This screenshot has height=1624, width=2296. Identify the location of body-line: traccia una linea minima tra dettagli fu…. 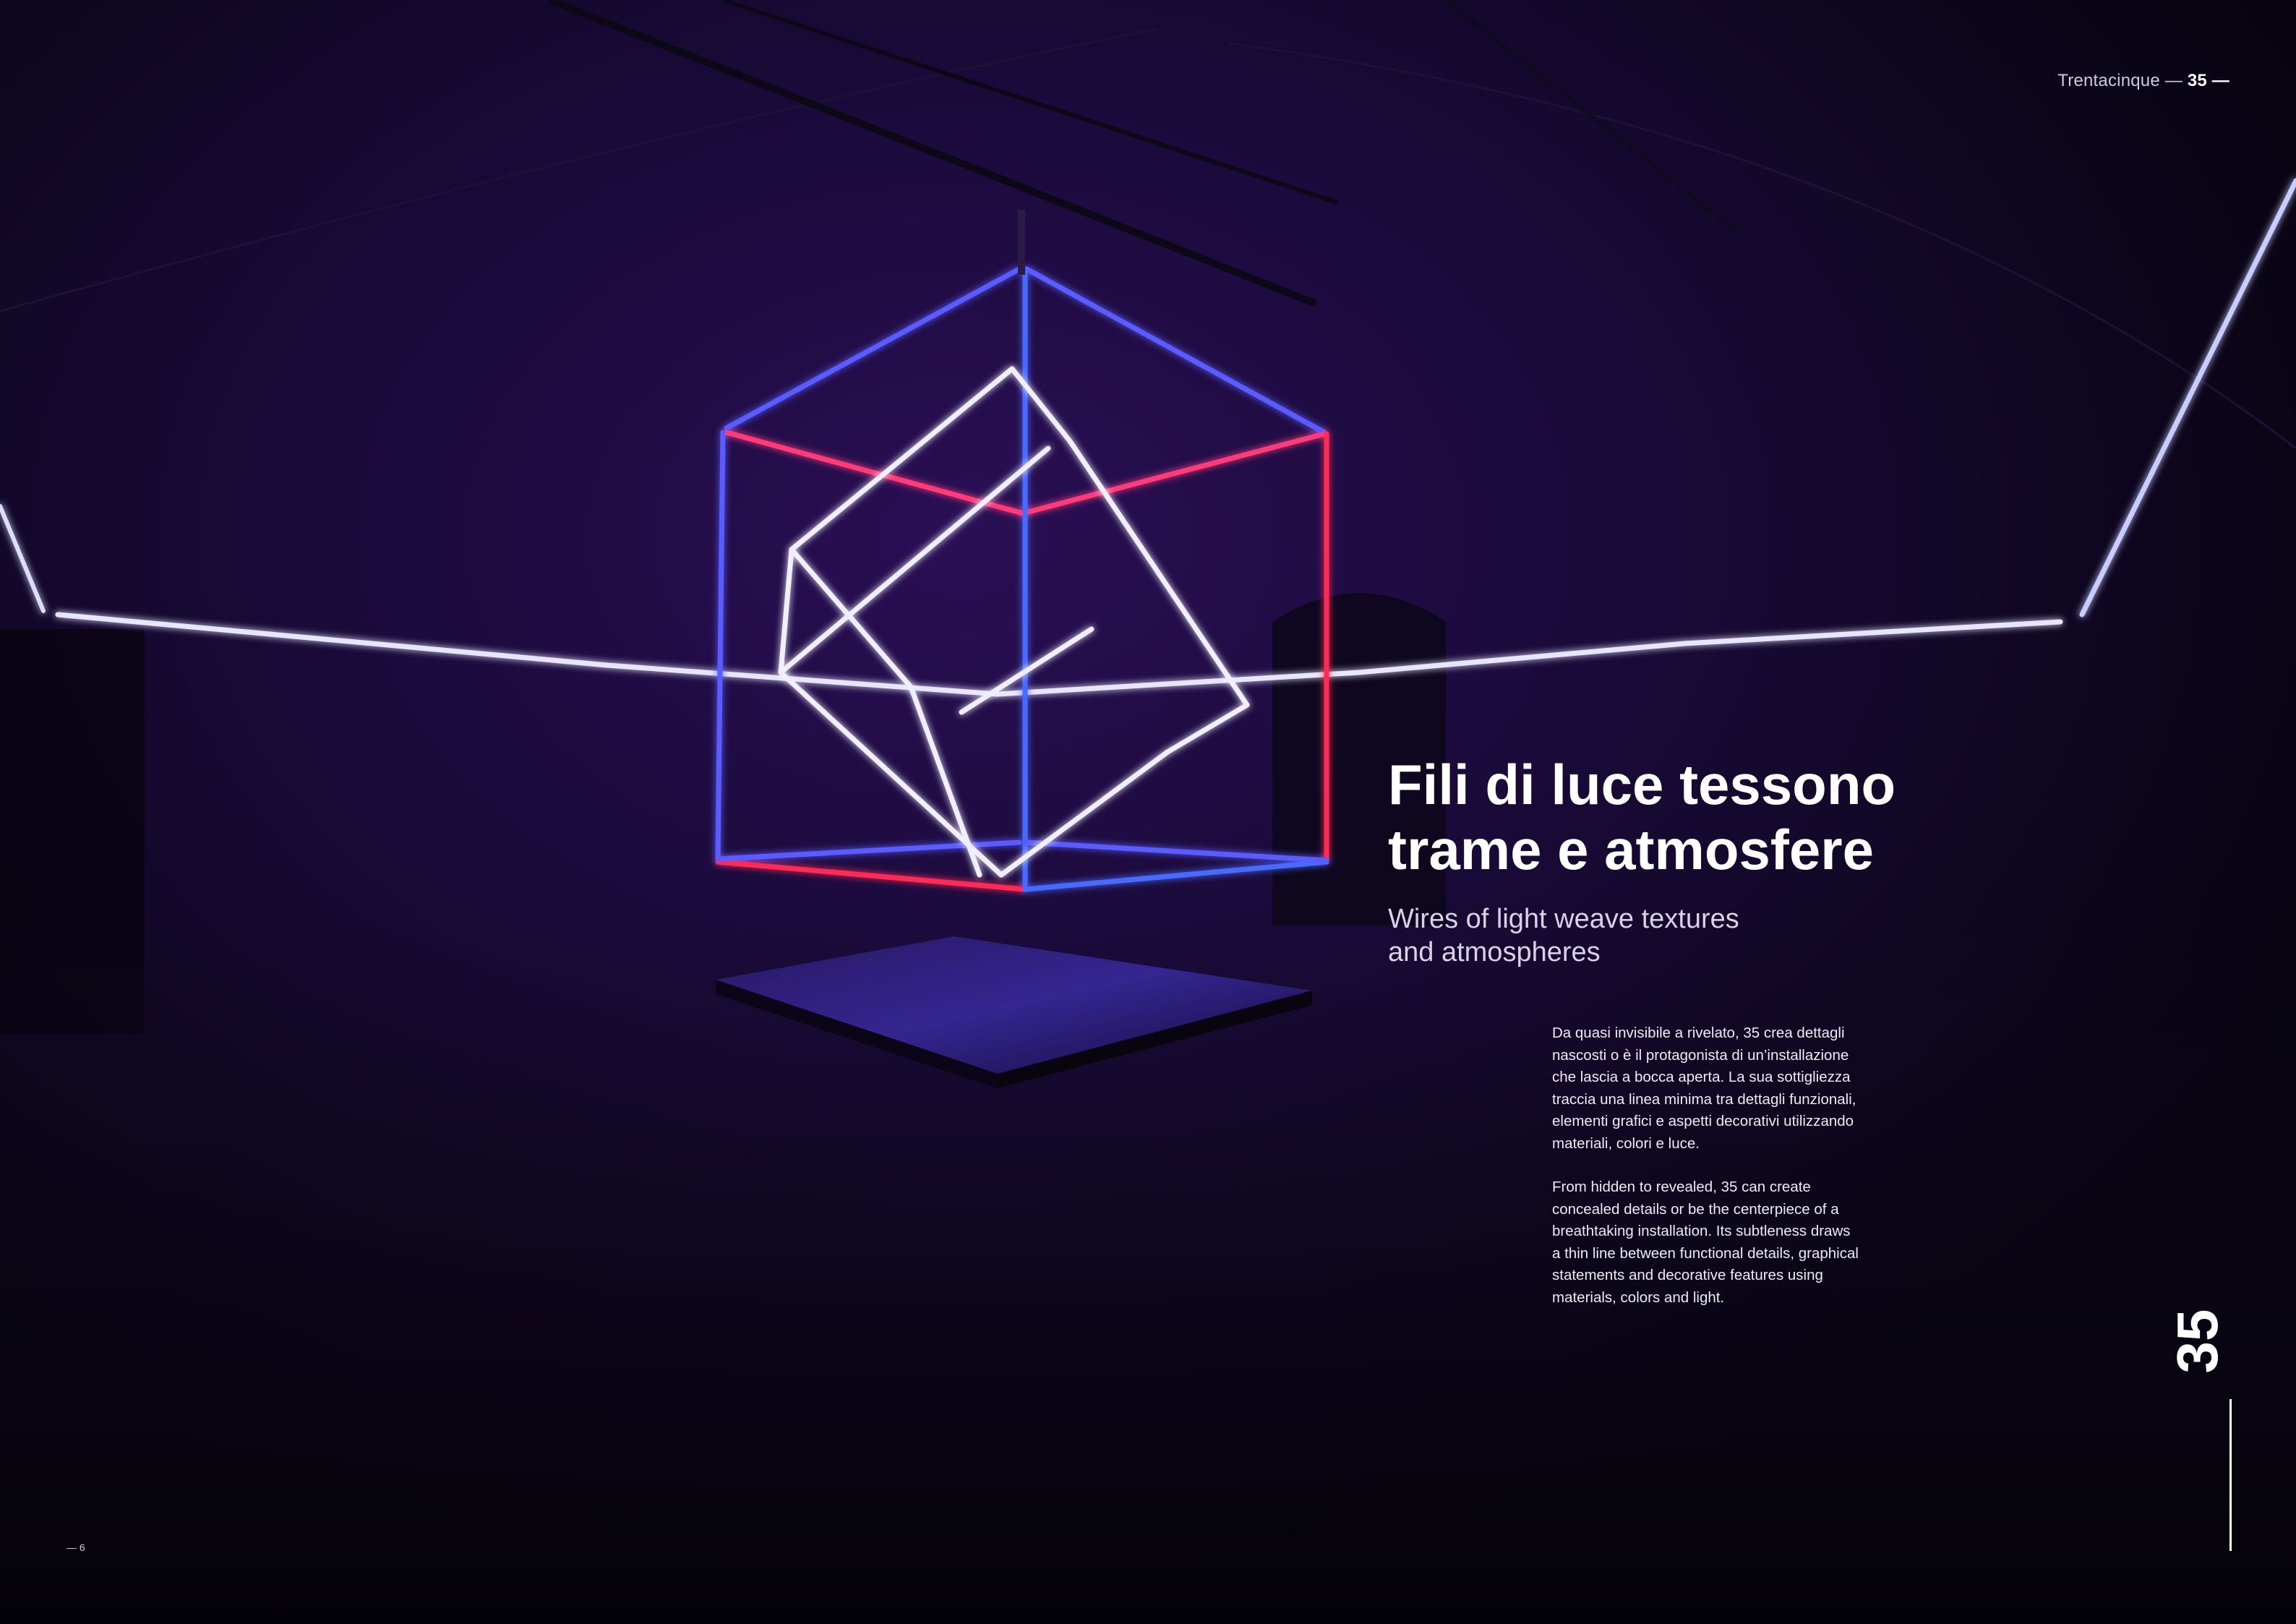
(1704, 1099).